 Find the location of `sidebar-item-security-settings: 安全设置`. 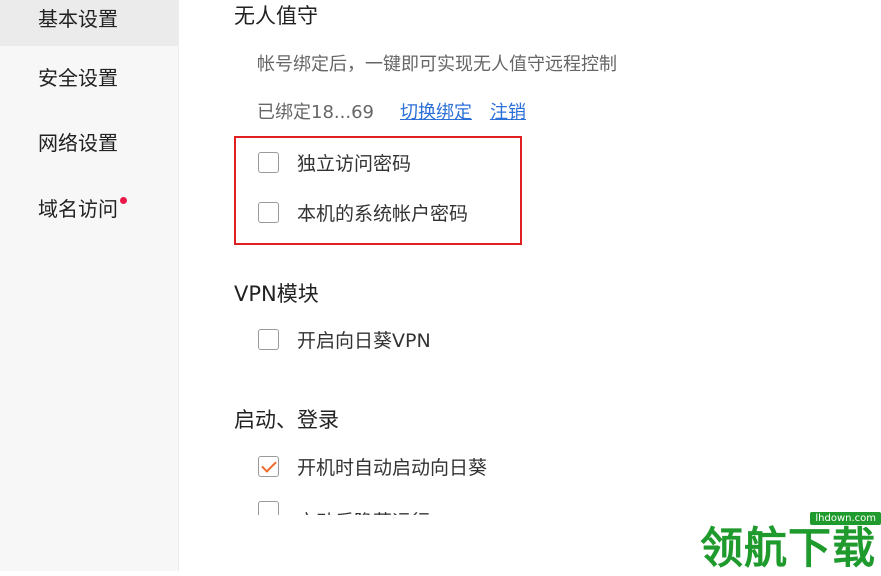

sidebar-item-security-settings: 安全设置 is located at coordinates (89, 78).